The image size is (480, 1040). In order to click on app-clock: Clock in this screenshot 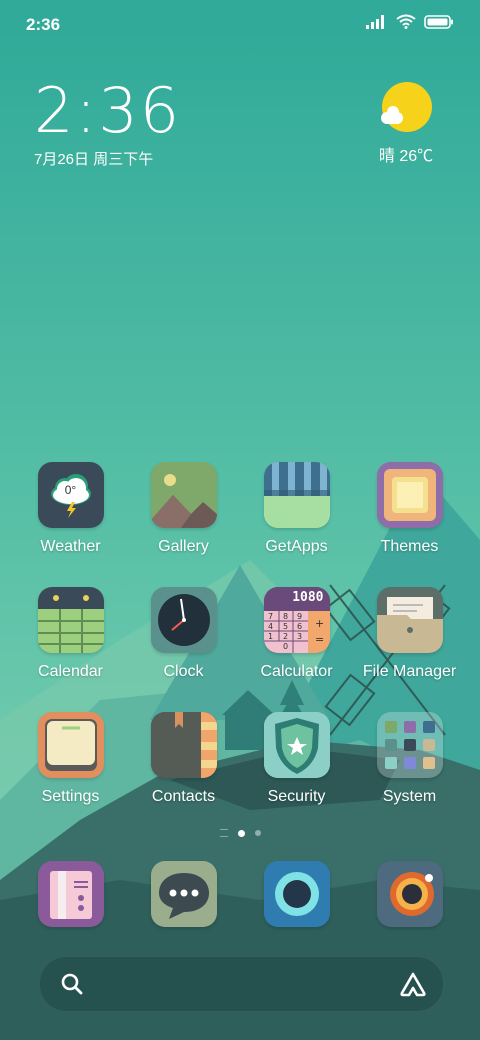, I will do `click(183, 634)`.